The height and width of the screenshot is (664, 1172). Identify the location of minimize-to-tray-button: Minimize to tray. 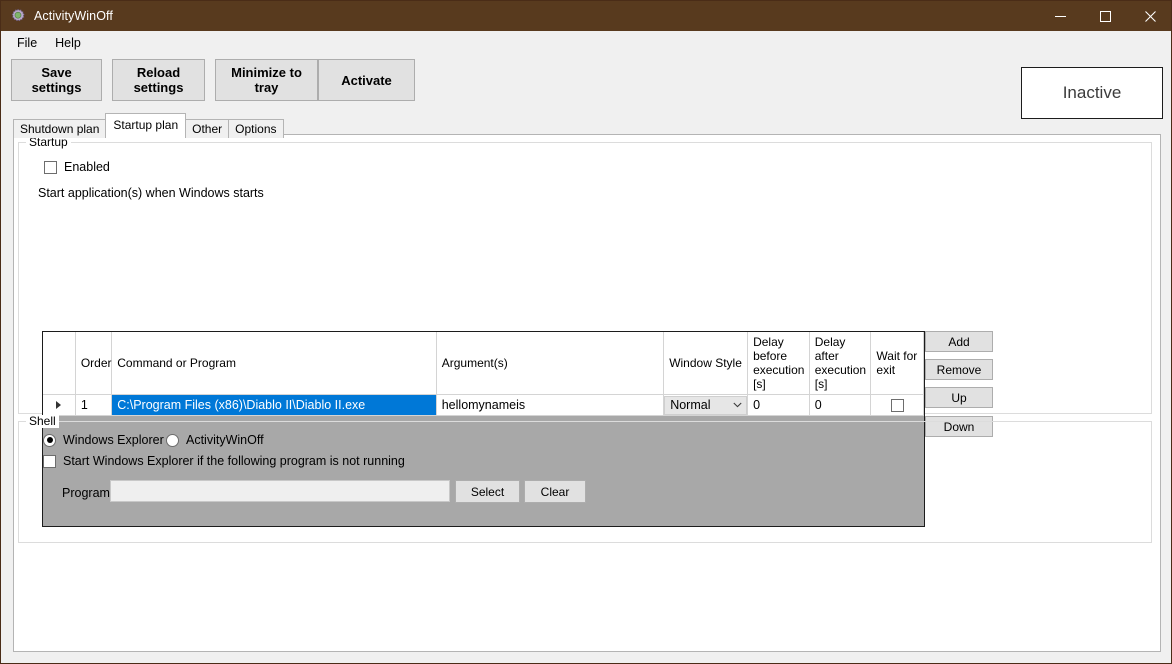
(266, 80).